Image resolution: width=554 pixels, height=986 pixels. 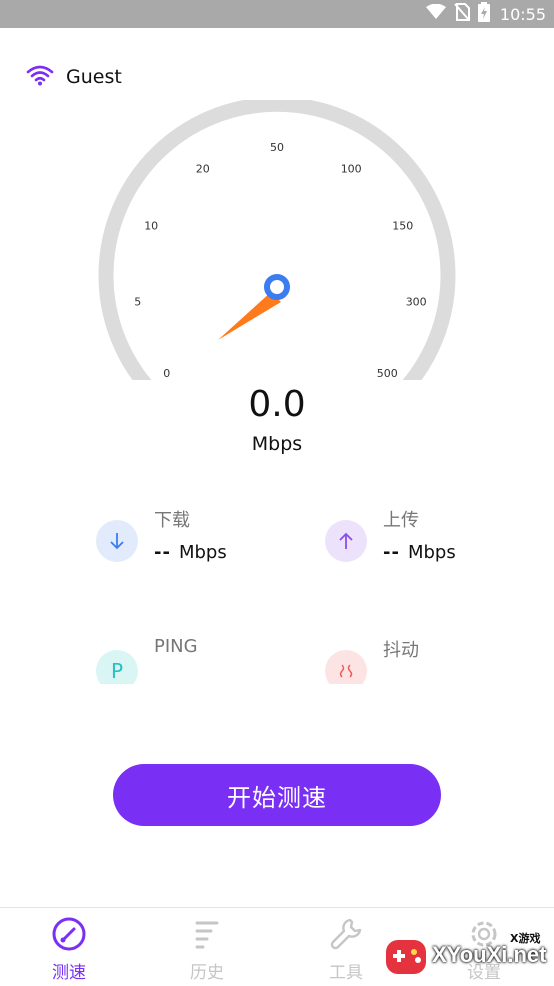 I want to click on arrow-down-icon, so click(x=117, y=541).